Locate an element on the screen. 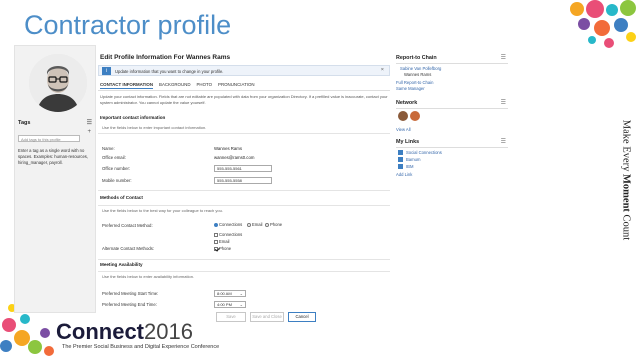 Image resolution: width=638 pixels, height=359 pixels. link-social-connections: Social Connections is located at coordinates (424, 152).